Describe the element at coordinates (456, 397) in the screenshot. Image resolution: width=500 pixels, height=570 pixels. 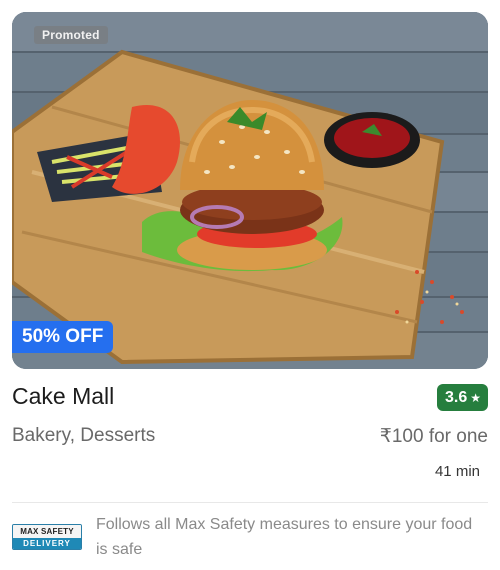
I see `rating-value: 3.6` at that location.